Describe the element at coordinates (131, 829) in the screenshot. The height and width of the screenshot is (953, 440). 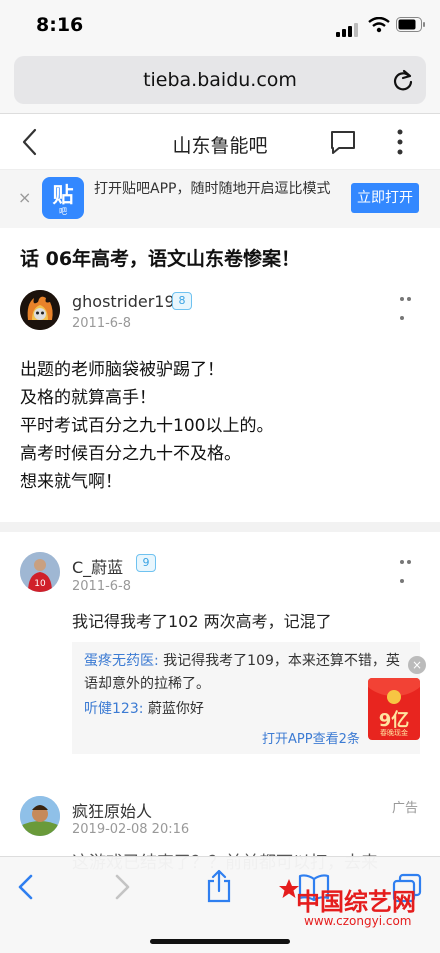
I see `ad-date: 2019-02-08 20:16` at that location.